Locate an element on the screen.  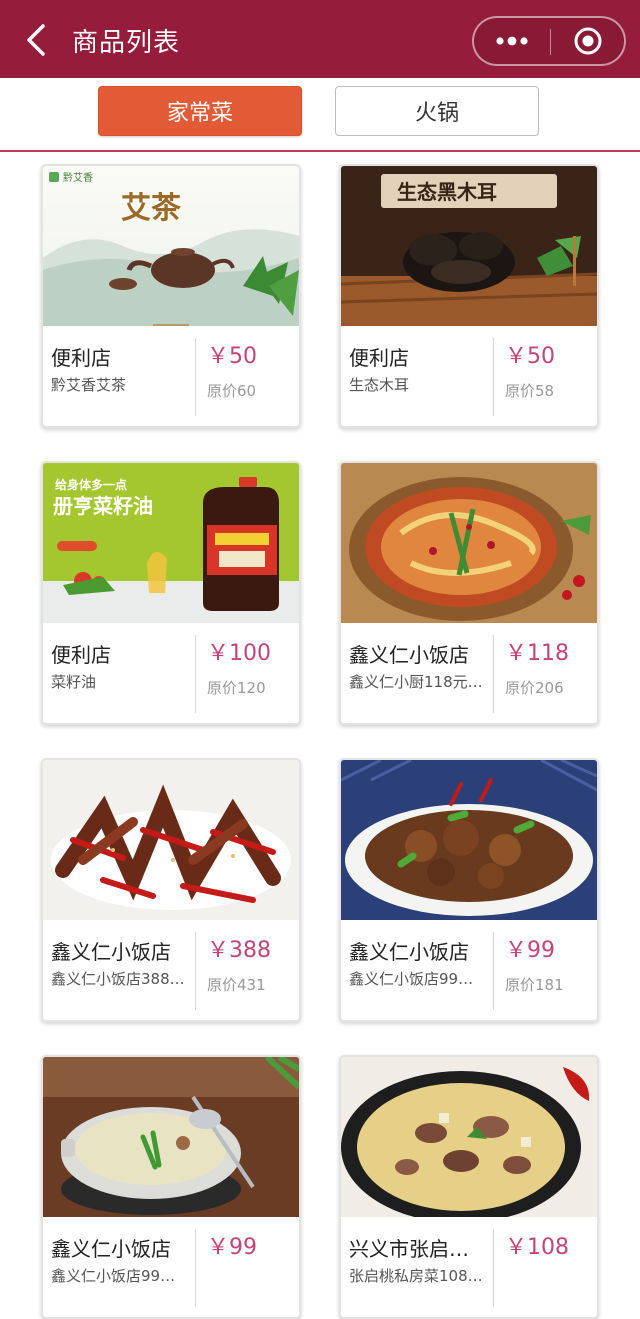
product-card: 给身体多一点 册亨菜籽油 便利店 菜籽油 ￥100 原价120 is located at coordinates (171, 593).